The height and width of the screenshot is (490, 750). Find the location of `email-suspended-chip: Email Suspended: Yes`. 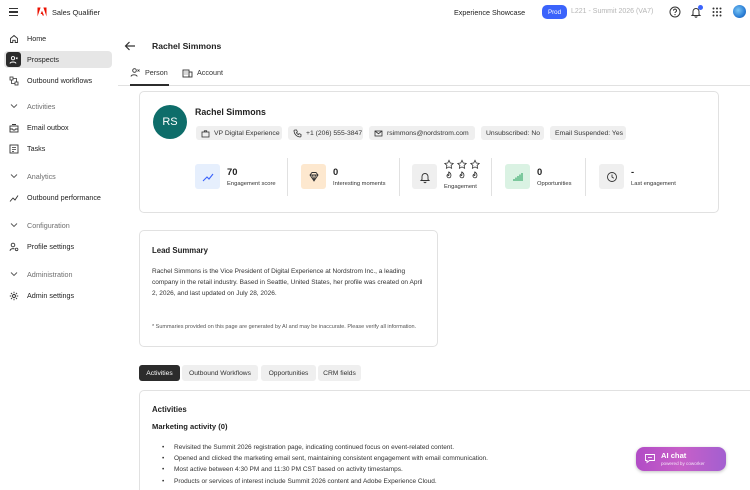

email-suspended-chip: Email Suspended: Yes is located at coordinates (588, 133).